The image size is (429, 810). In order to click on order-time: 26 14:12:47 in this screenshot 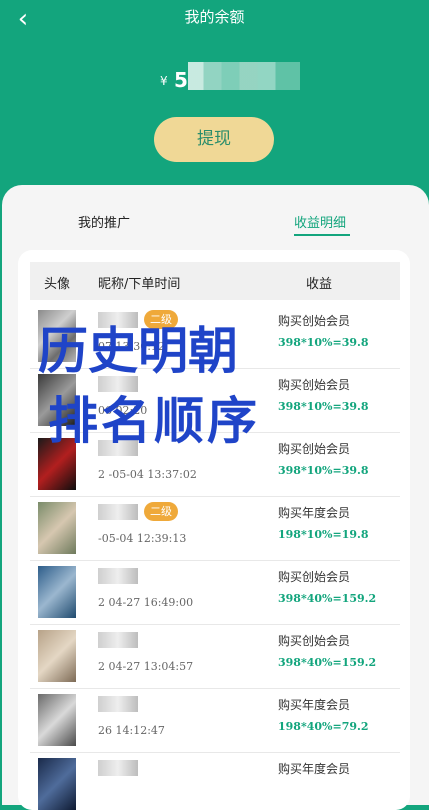, I will do `click(131, 730)`.